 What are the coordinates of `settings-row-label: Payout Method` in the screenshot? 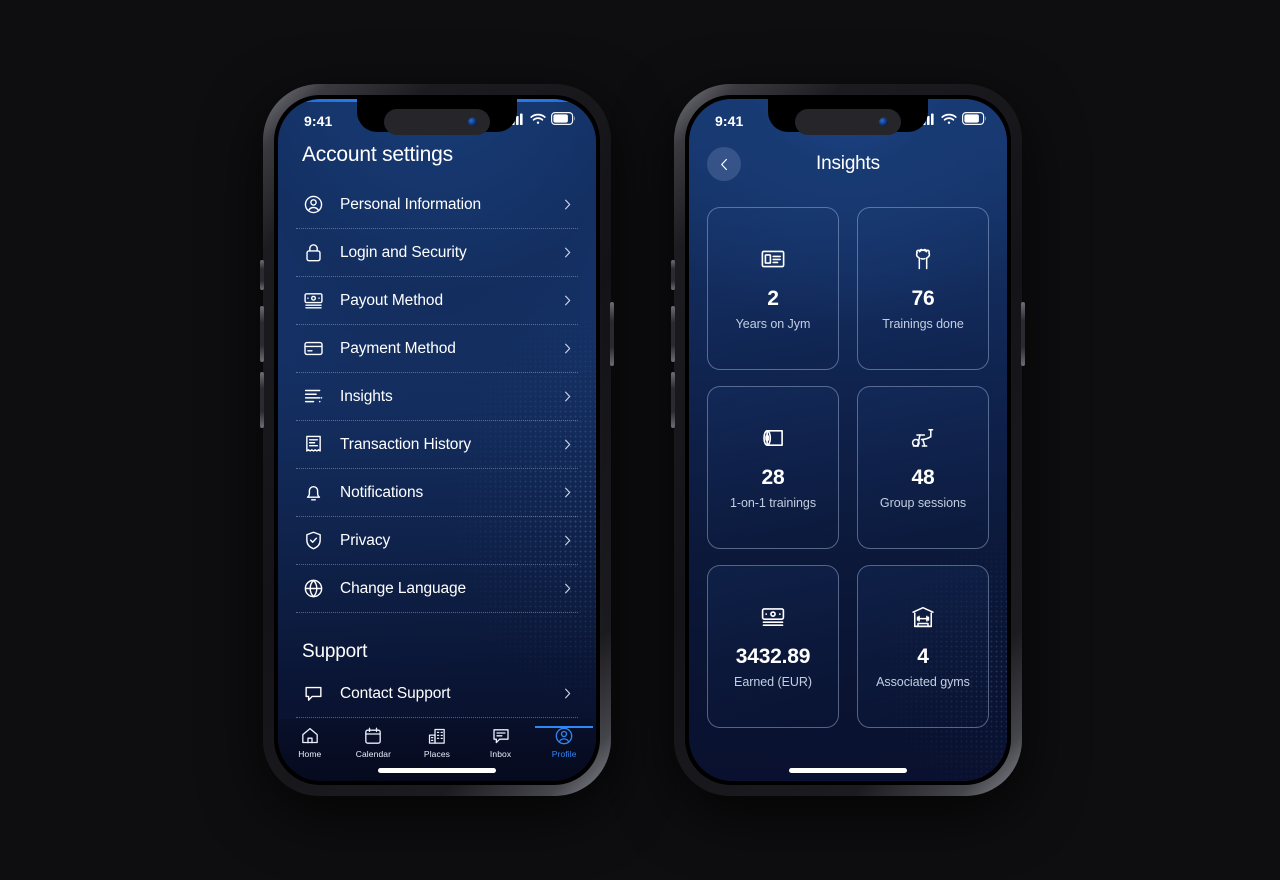 It's located at (391, 300).